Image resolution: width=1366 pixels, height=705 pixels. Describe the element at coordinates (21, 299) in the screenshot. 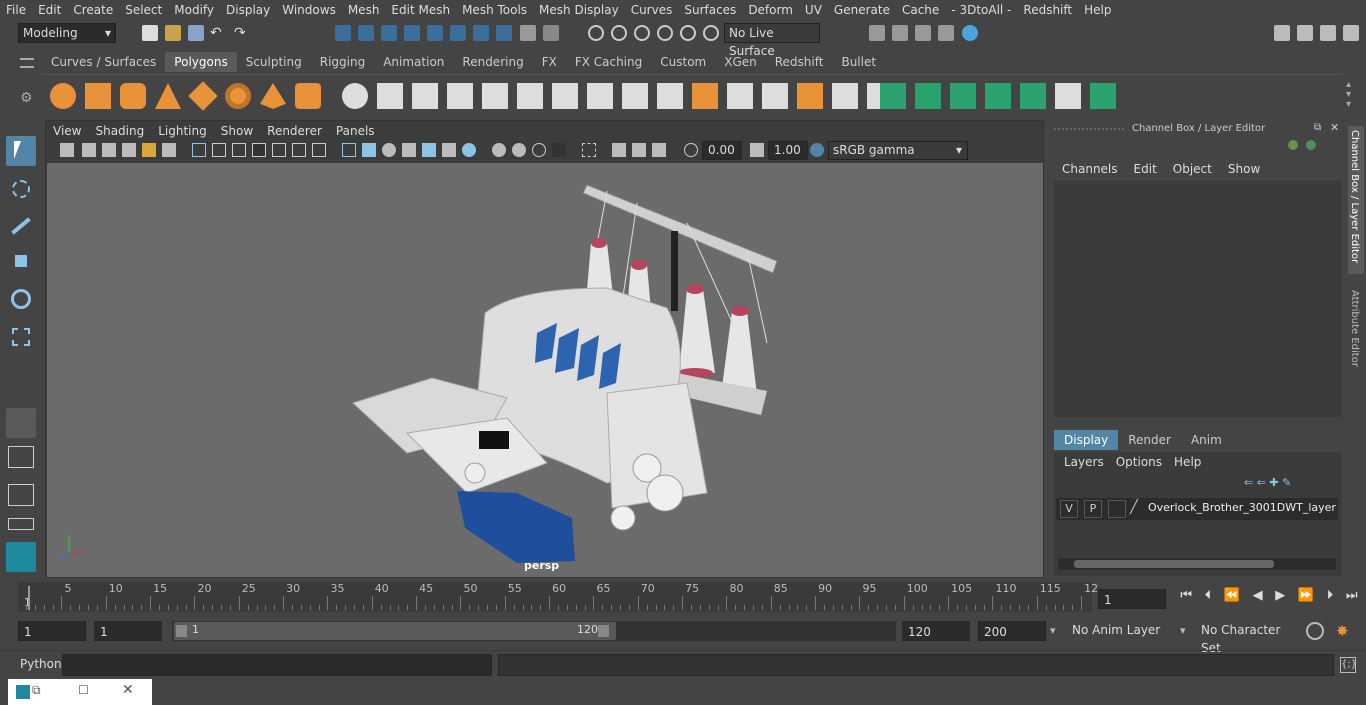

I see `rotate-tool-icon` at that location.